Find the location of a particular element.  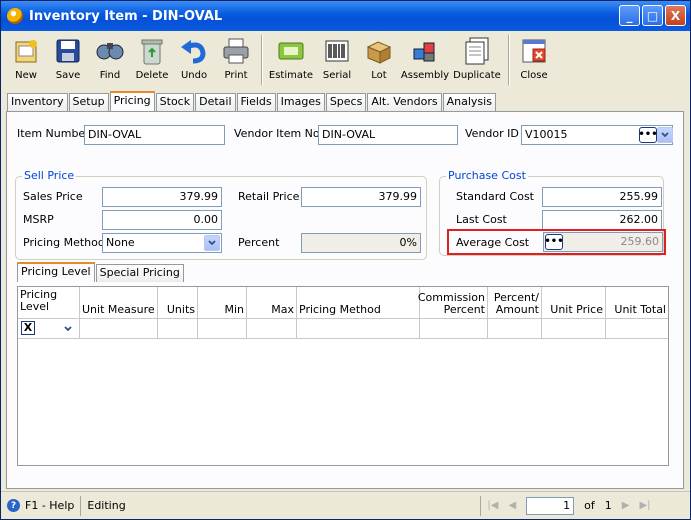

print-button: Print is located at coordinates (236, 60).